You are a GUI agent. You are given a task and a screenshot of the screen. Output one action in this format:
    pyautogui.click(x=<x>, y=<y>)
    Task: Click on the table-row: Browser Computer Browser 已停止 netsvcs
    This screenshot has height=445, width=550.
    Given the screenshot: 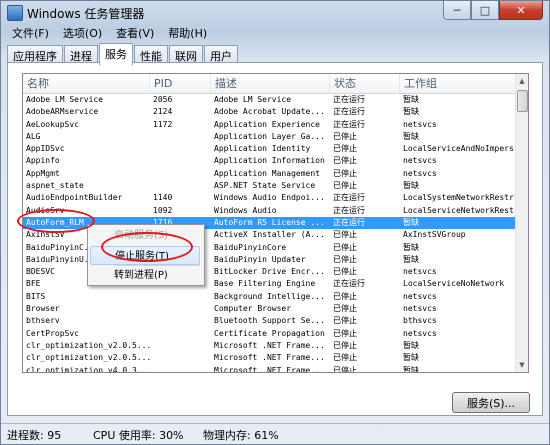 What is the action you would take?
    pyautogui.click(x=269, y=309)
    